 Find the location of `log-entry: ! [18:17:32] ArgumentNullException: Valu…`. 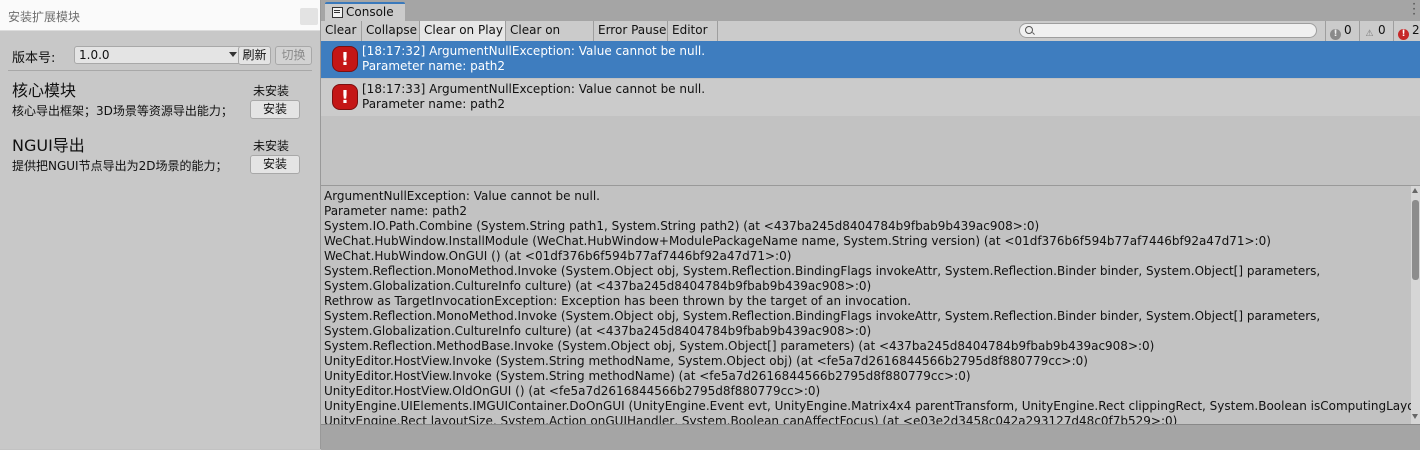

log-entry: ! [18:17:32] ArgumentNullException: Valu… is located at coordinates (870, 59).